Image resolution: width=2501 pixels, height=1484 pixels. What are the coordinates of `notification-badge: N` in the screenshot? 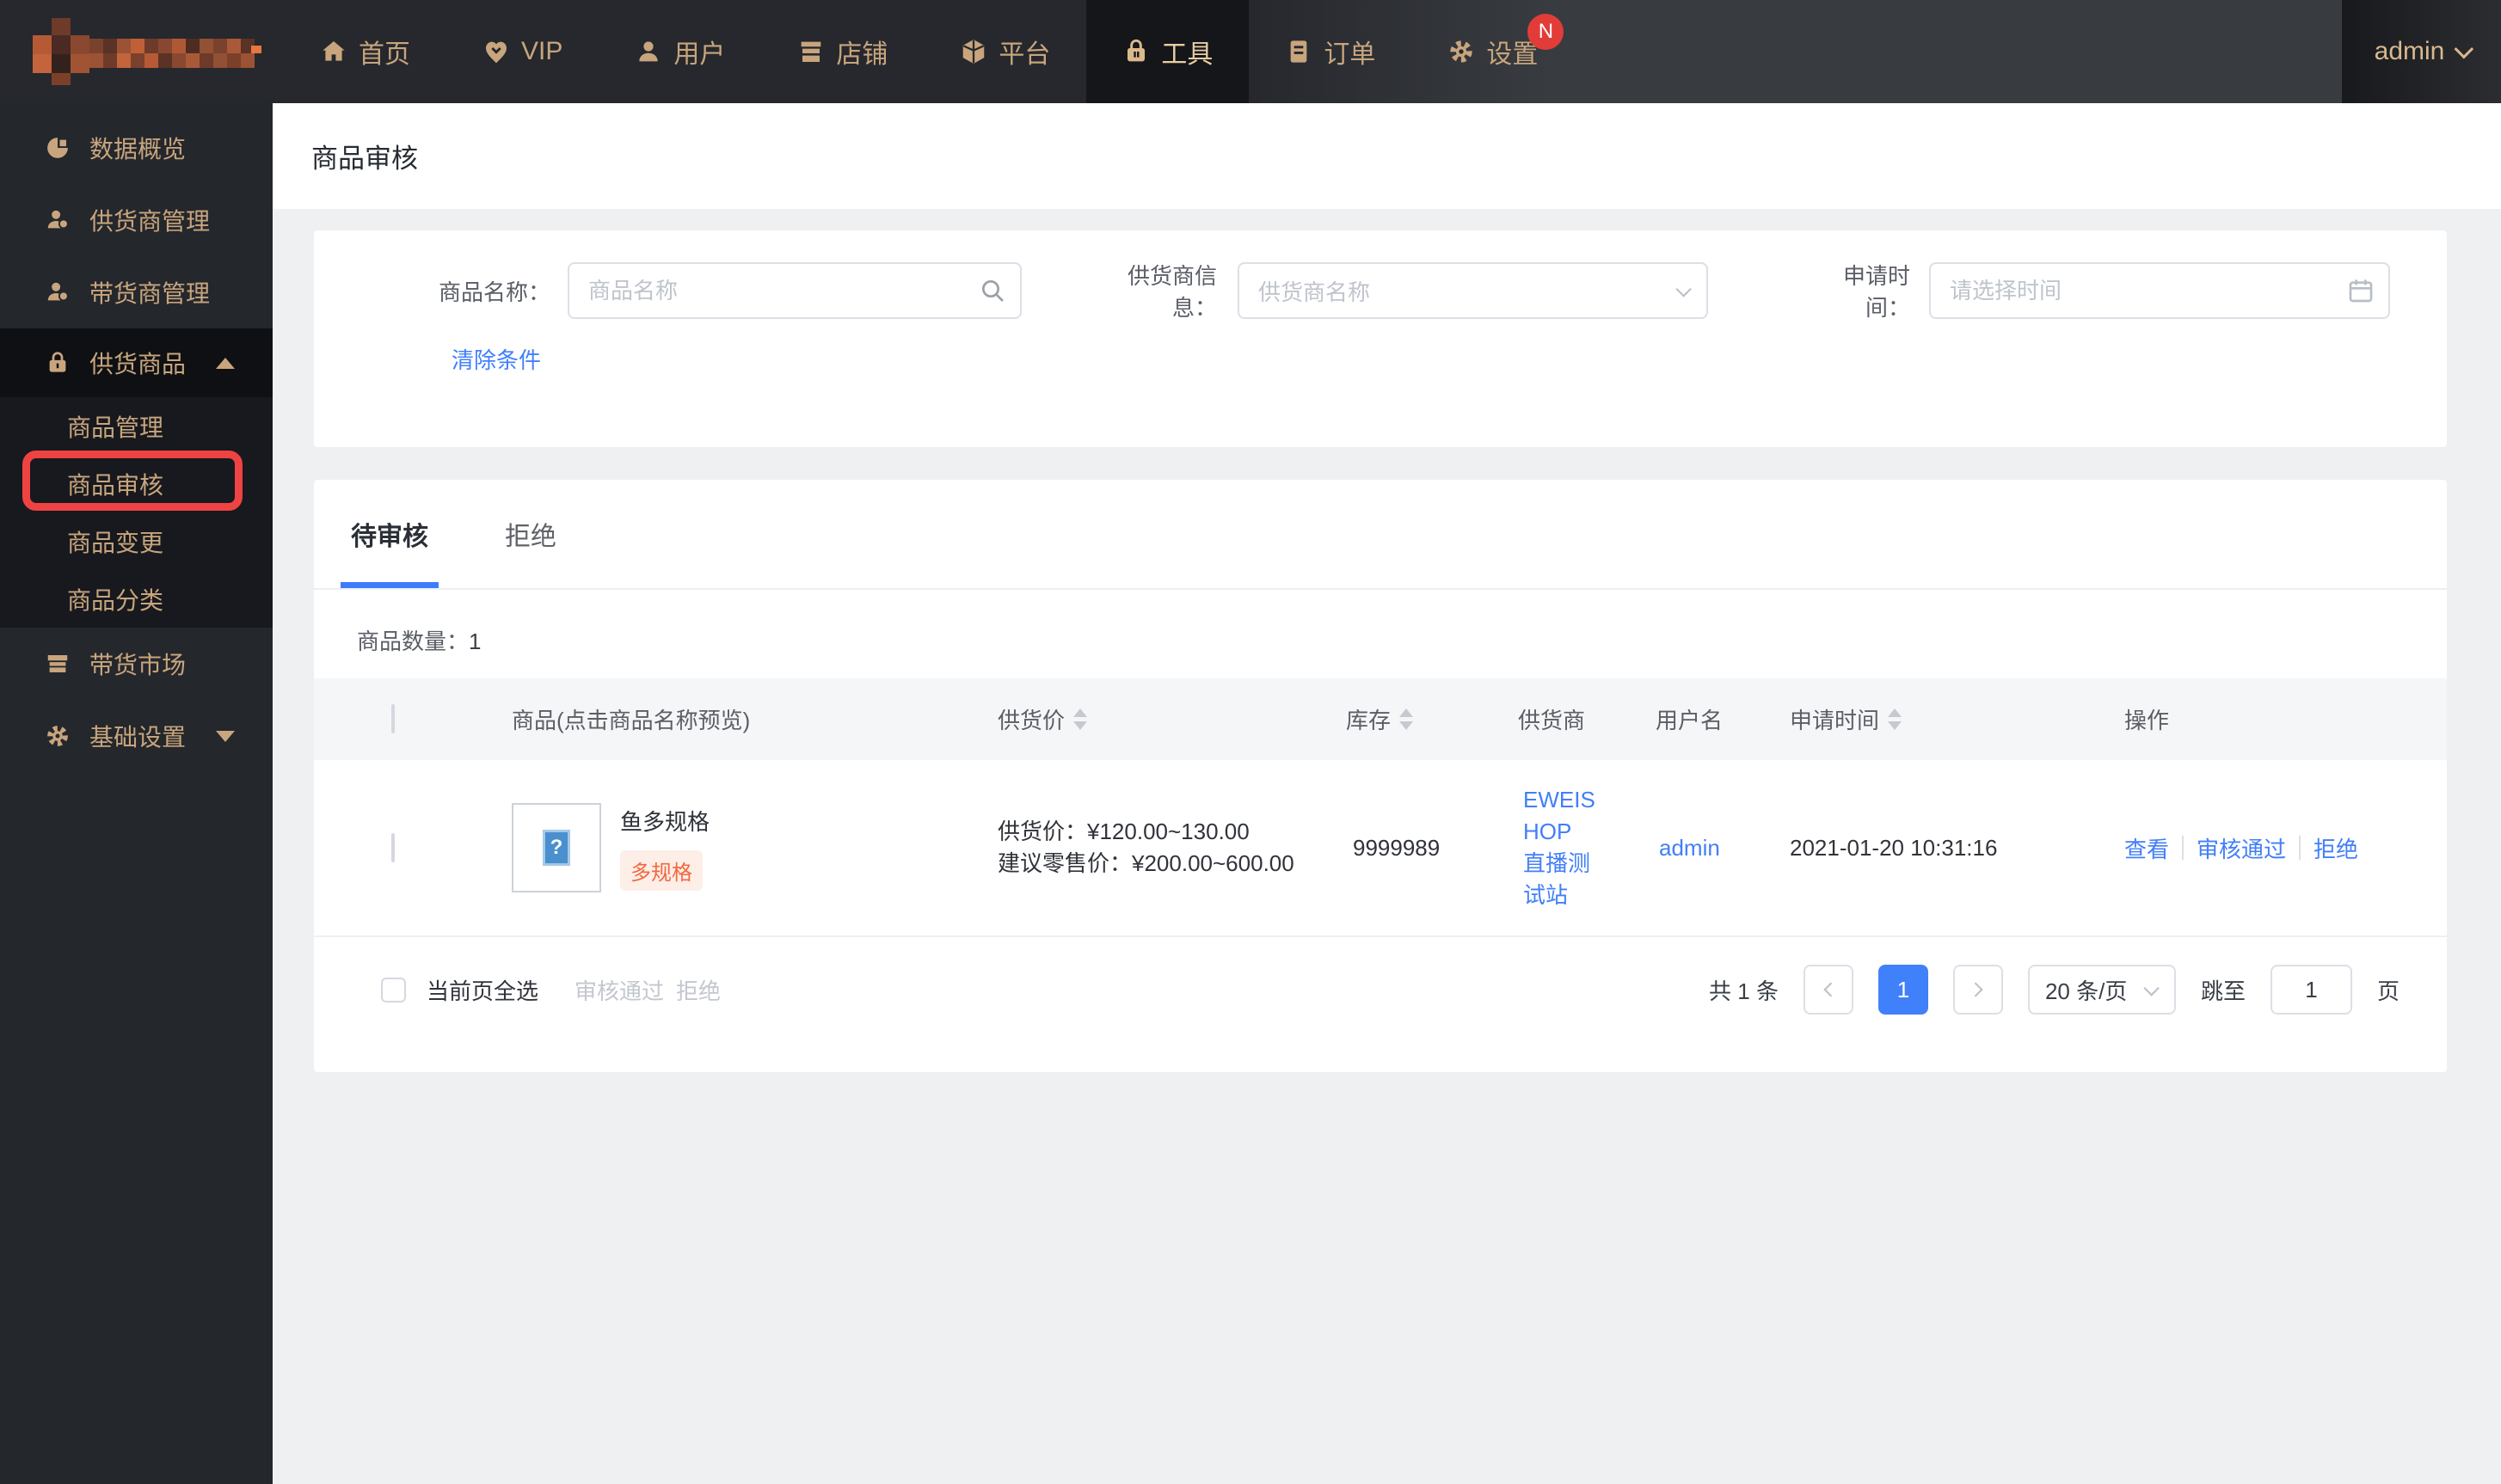 It's located at (1545, 32).